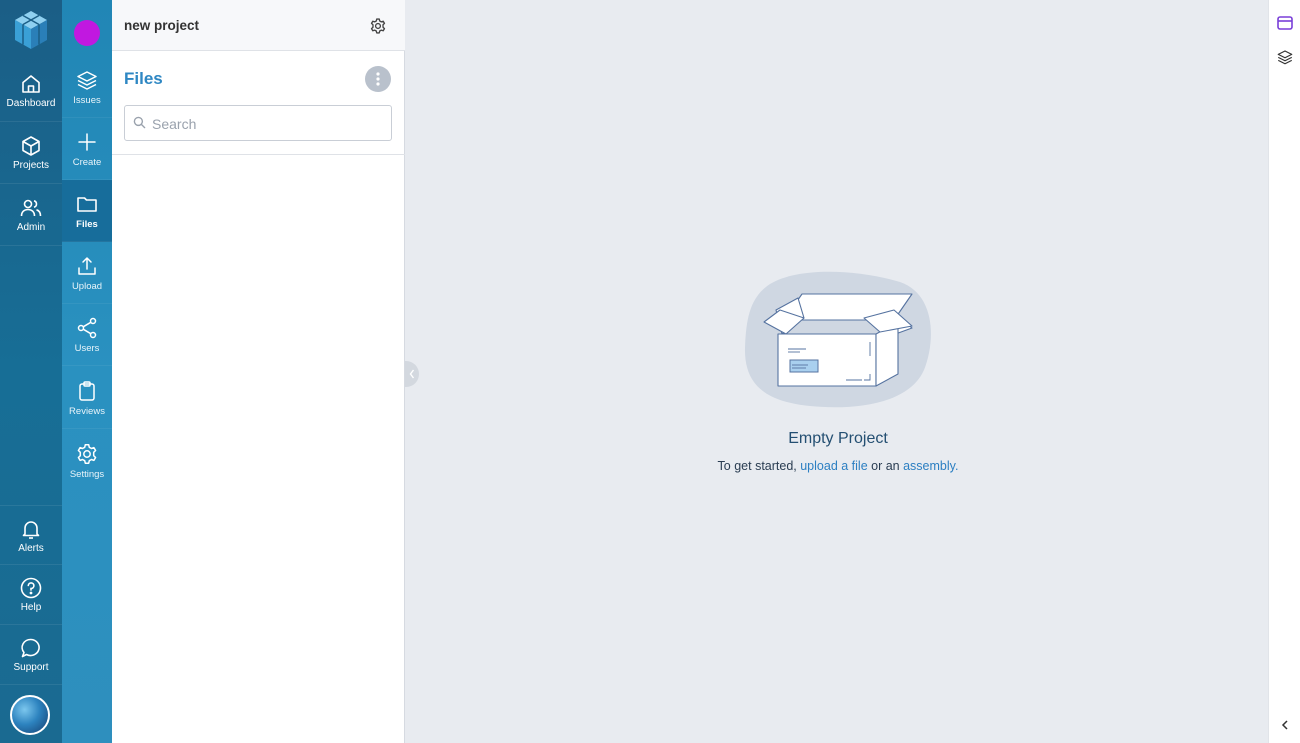 This screenshot has height=743, width=1300. What do you see at coordinates (31, 607) in the screenshot?
I see `nav-label: Help` at bounding box center [31, 607].